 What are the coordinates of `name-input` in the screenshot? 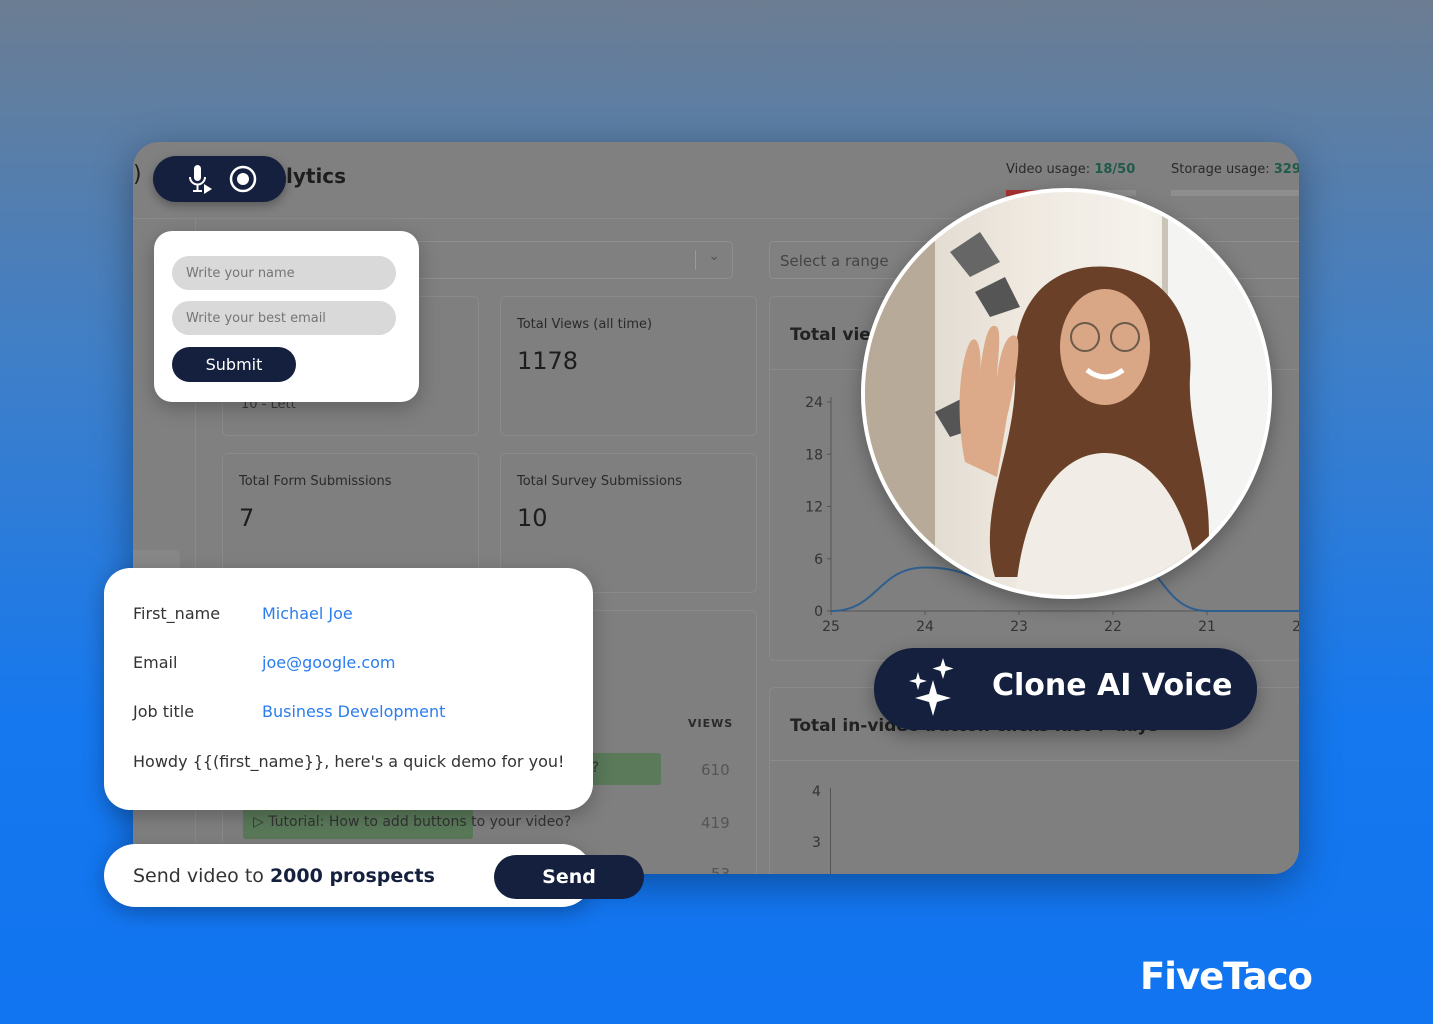 It's located at (284, 273).